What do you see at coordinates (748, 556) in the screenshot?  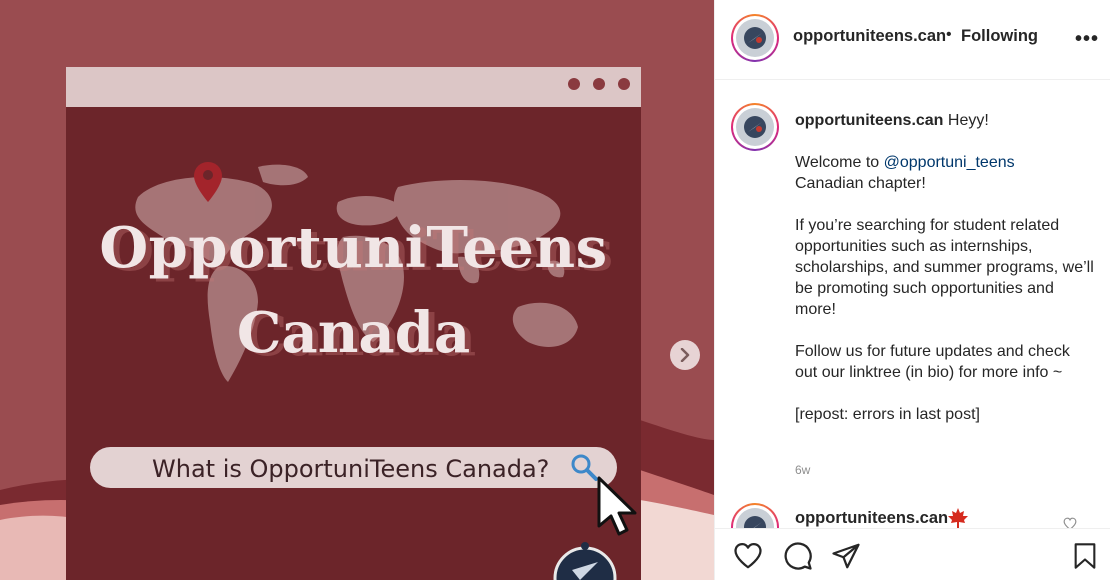 I see `heart-icon` at bounding box center [748, 556].